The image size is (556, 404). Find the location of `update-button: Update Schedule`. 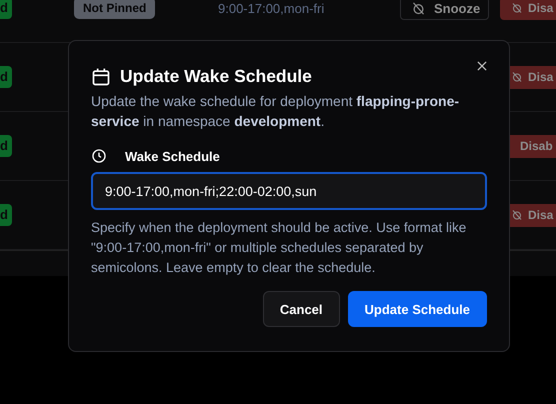

update-button: Update Schedule is located at coordinates (417, 309).